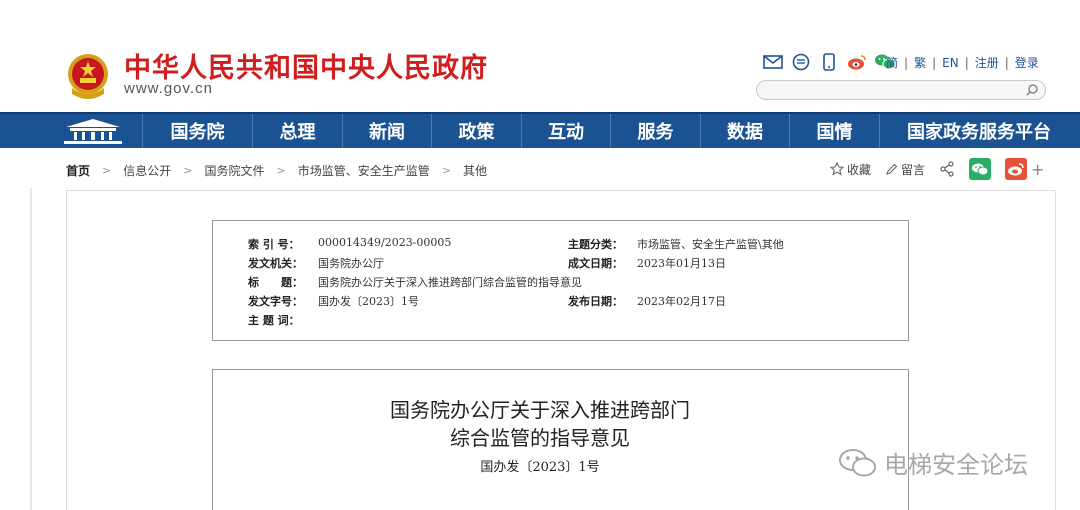 The height and width of the screenshot is (510, 1080). Describe the element at coordinates (560, 264) in the screenshot. I see `meta-row: 发文机关： 国务院办公厅 成文日期： 2023年01月13日` at that location.